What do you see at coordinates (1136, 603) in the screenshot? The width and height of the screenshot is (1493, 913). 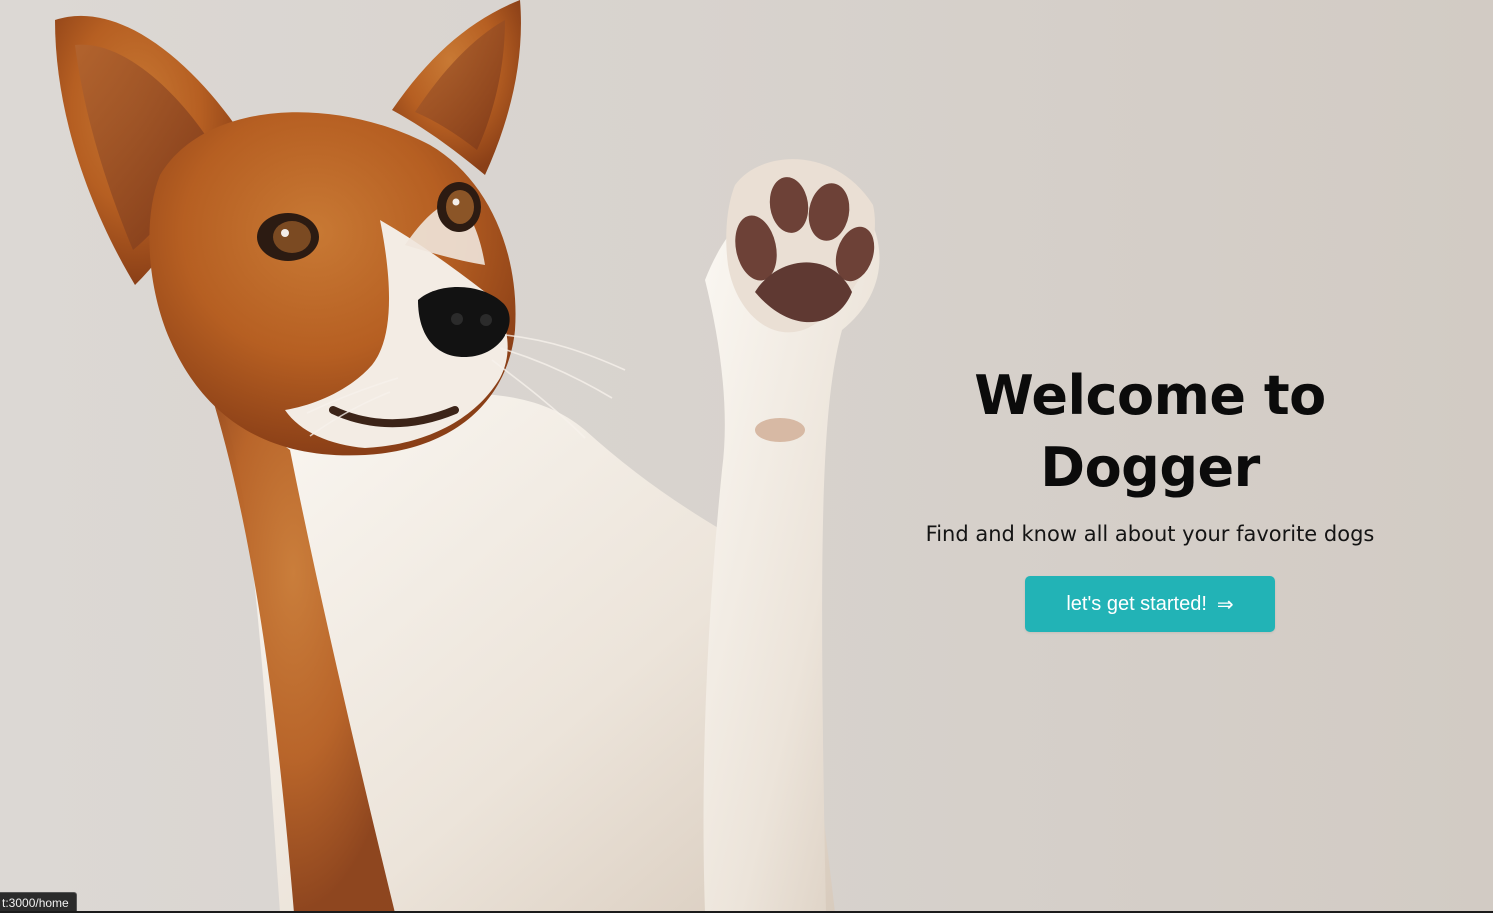 I see `get-started-button-label: let's get started!` at bounding box center [1136, 603].